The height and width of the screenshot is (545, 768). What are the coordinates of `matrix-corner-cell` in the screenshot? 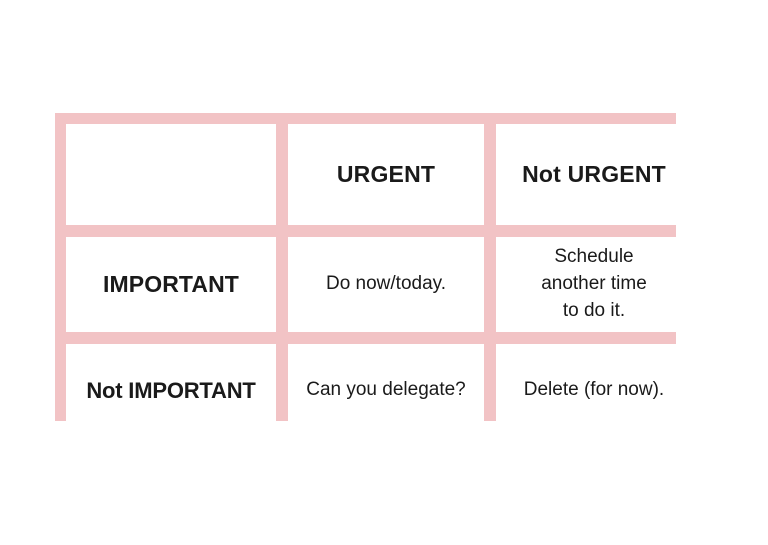 It's located at (171, 174).